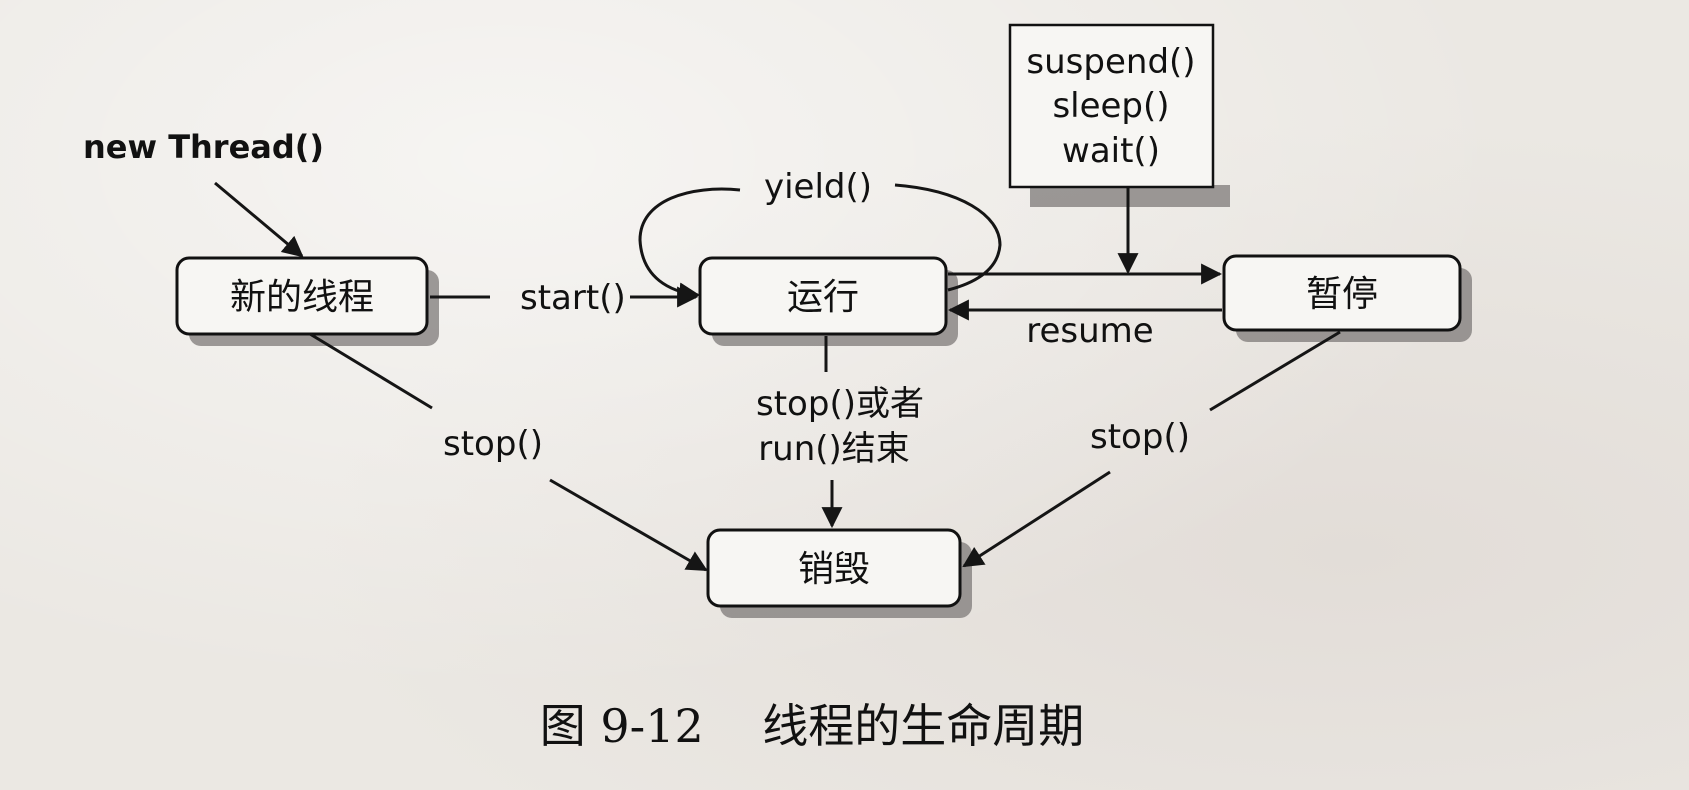  I want to click on stop-left-label: stop(), so click(493, 444).